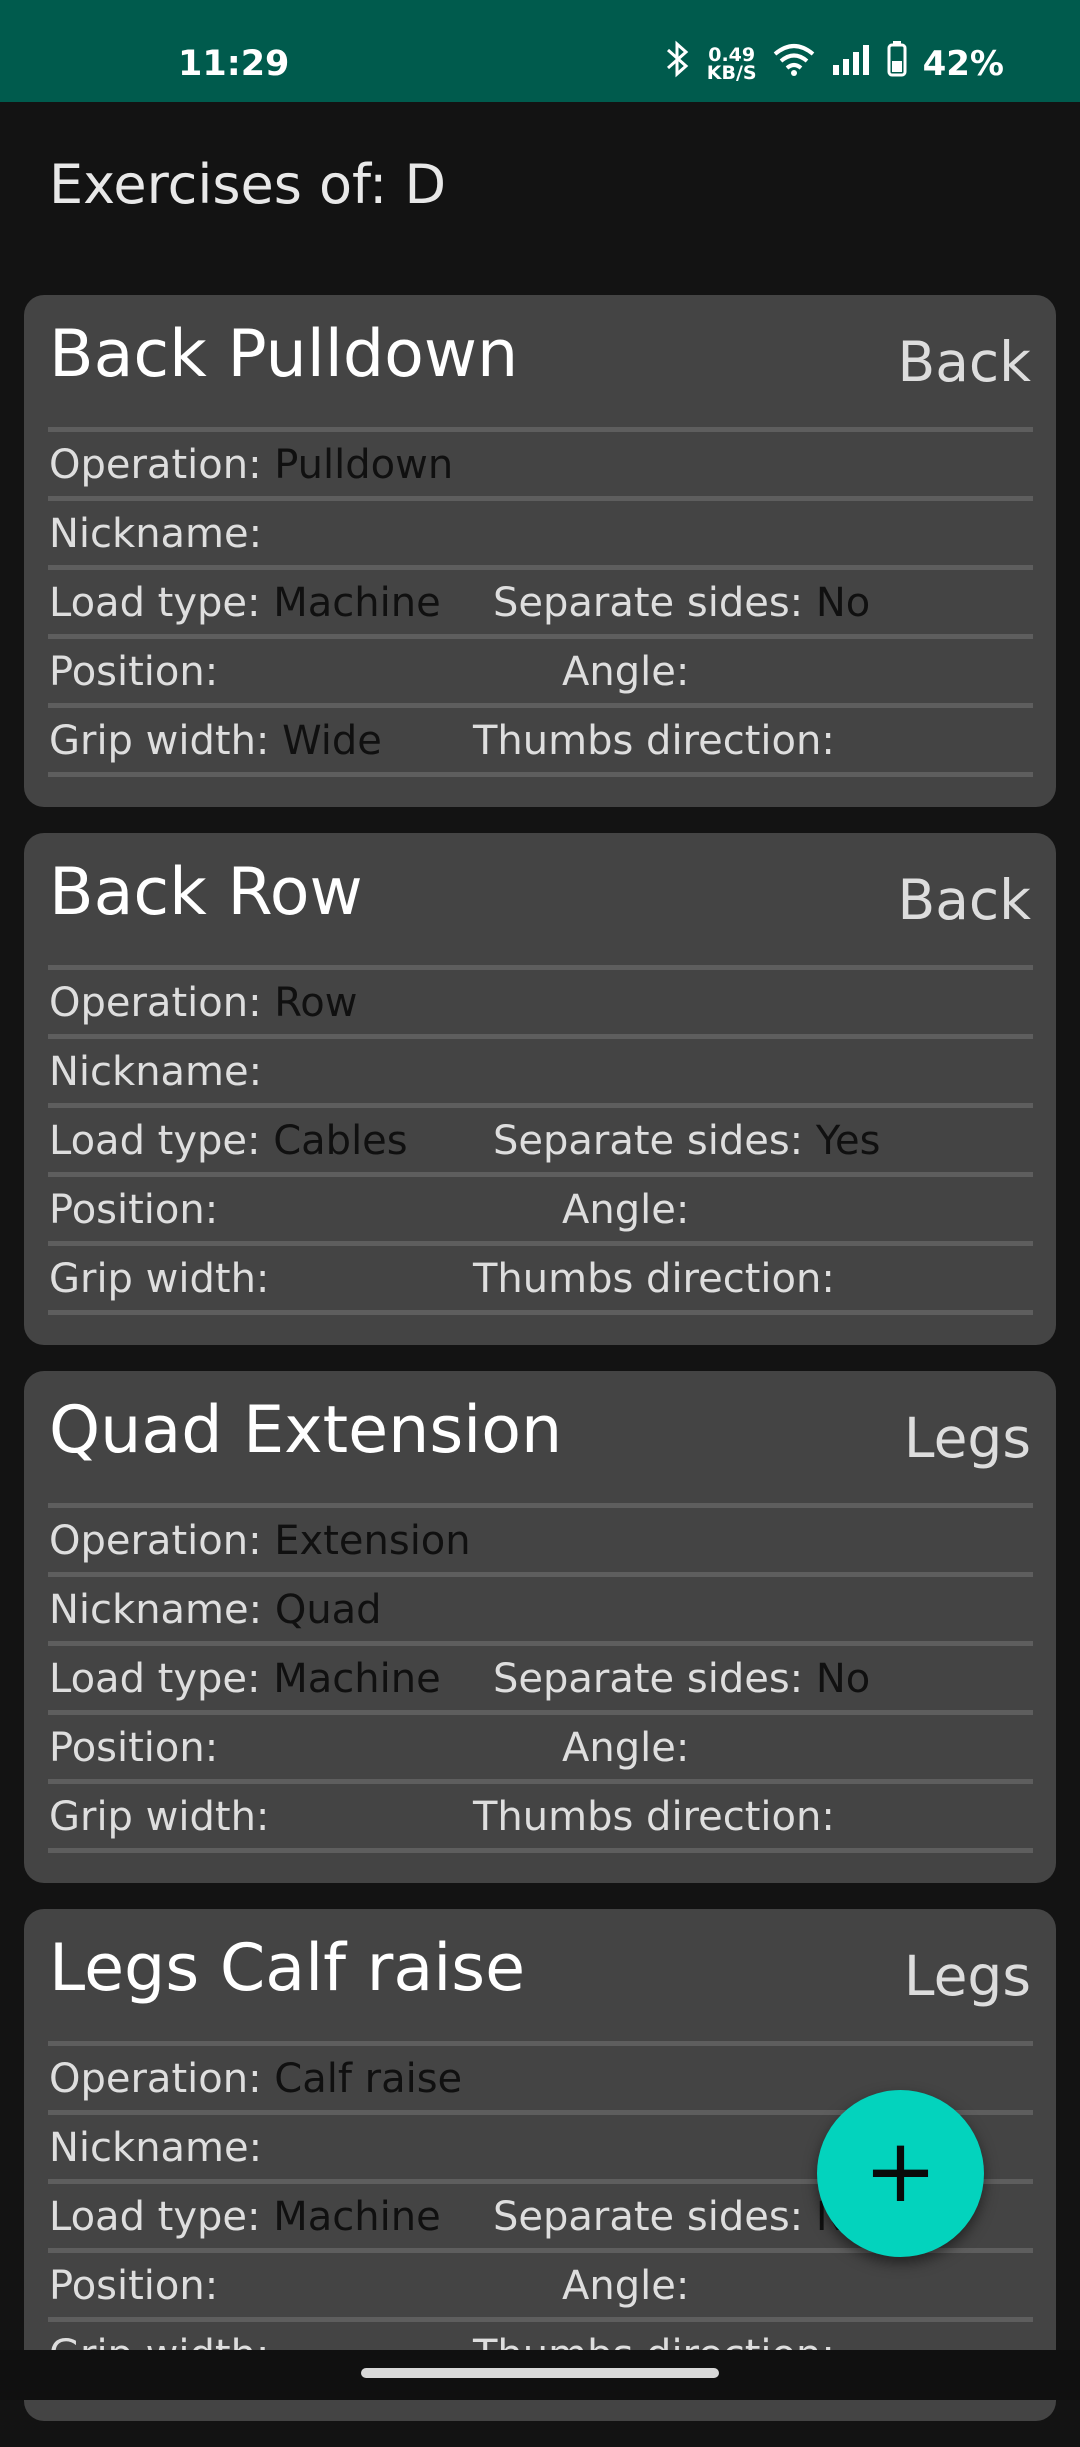  Describe the element at coordinates (328, 1610) in the screenshot. I see `nickname-value: Quad` at that location.